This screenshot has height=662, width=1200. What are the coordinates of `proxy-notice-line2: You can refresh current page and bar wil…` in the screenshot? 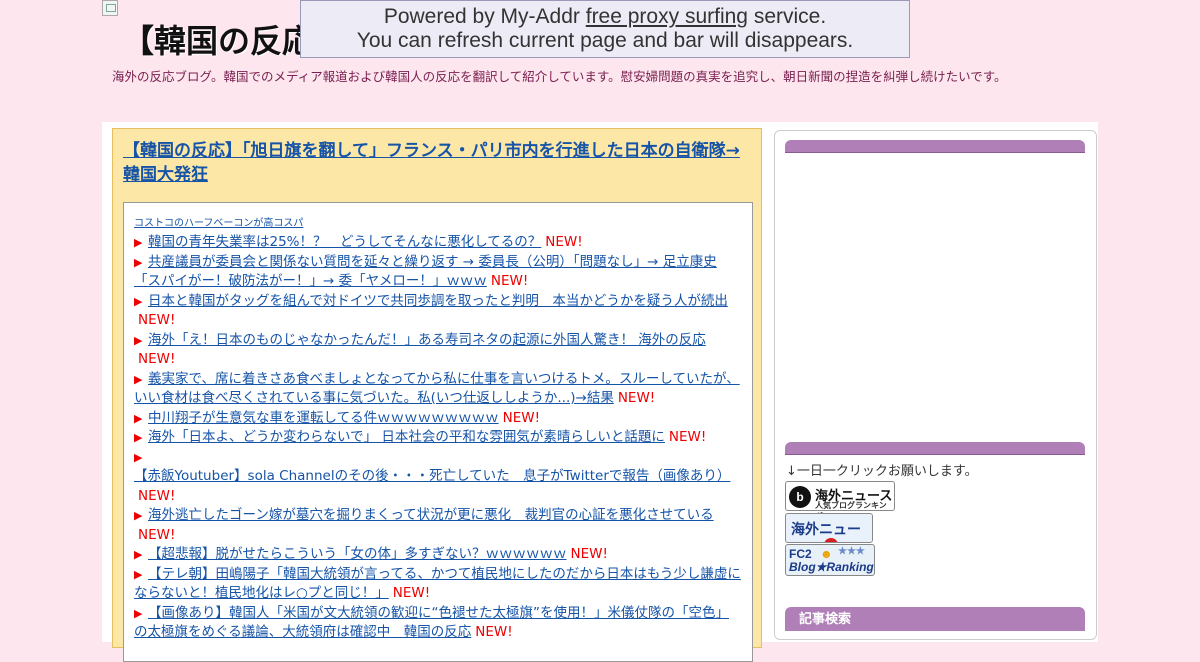 It's located at (605, 40).